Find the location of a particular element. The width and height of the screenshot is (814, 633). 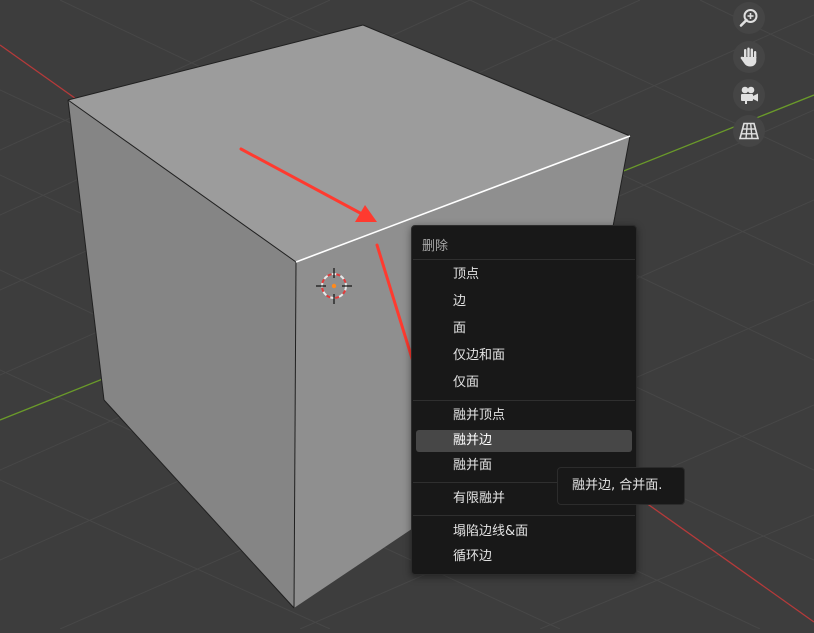

camera-icon is located at coordinates (749, 95).